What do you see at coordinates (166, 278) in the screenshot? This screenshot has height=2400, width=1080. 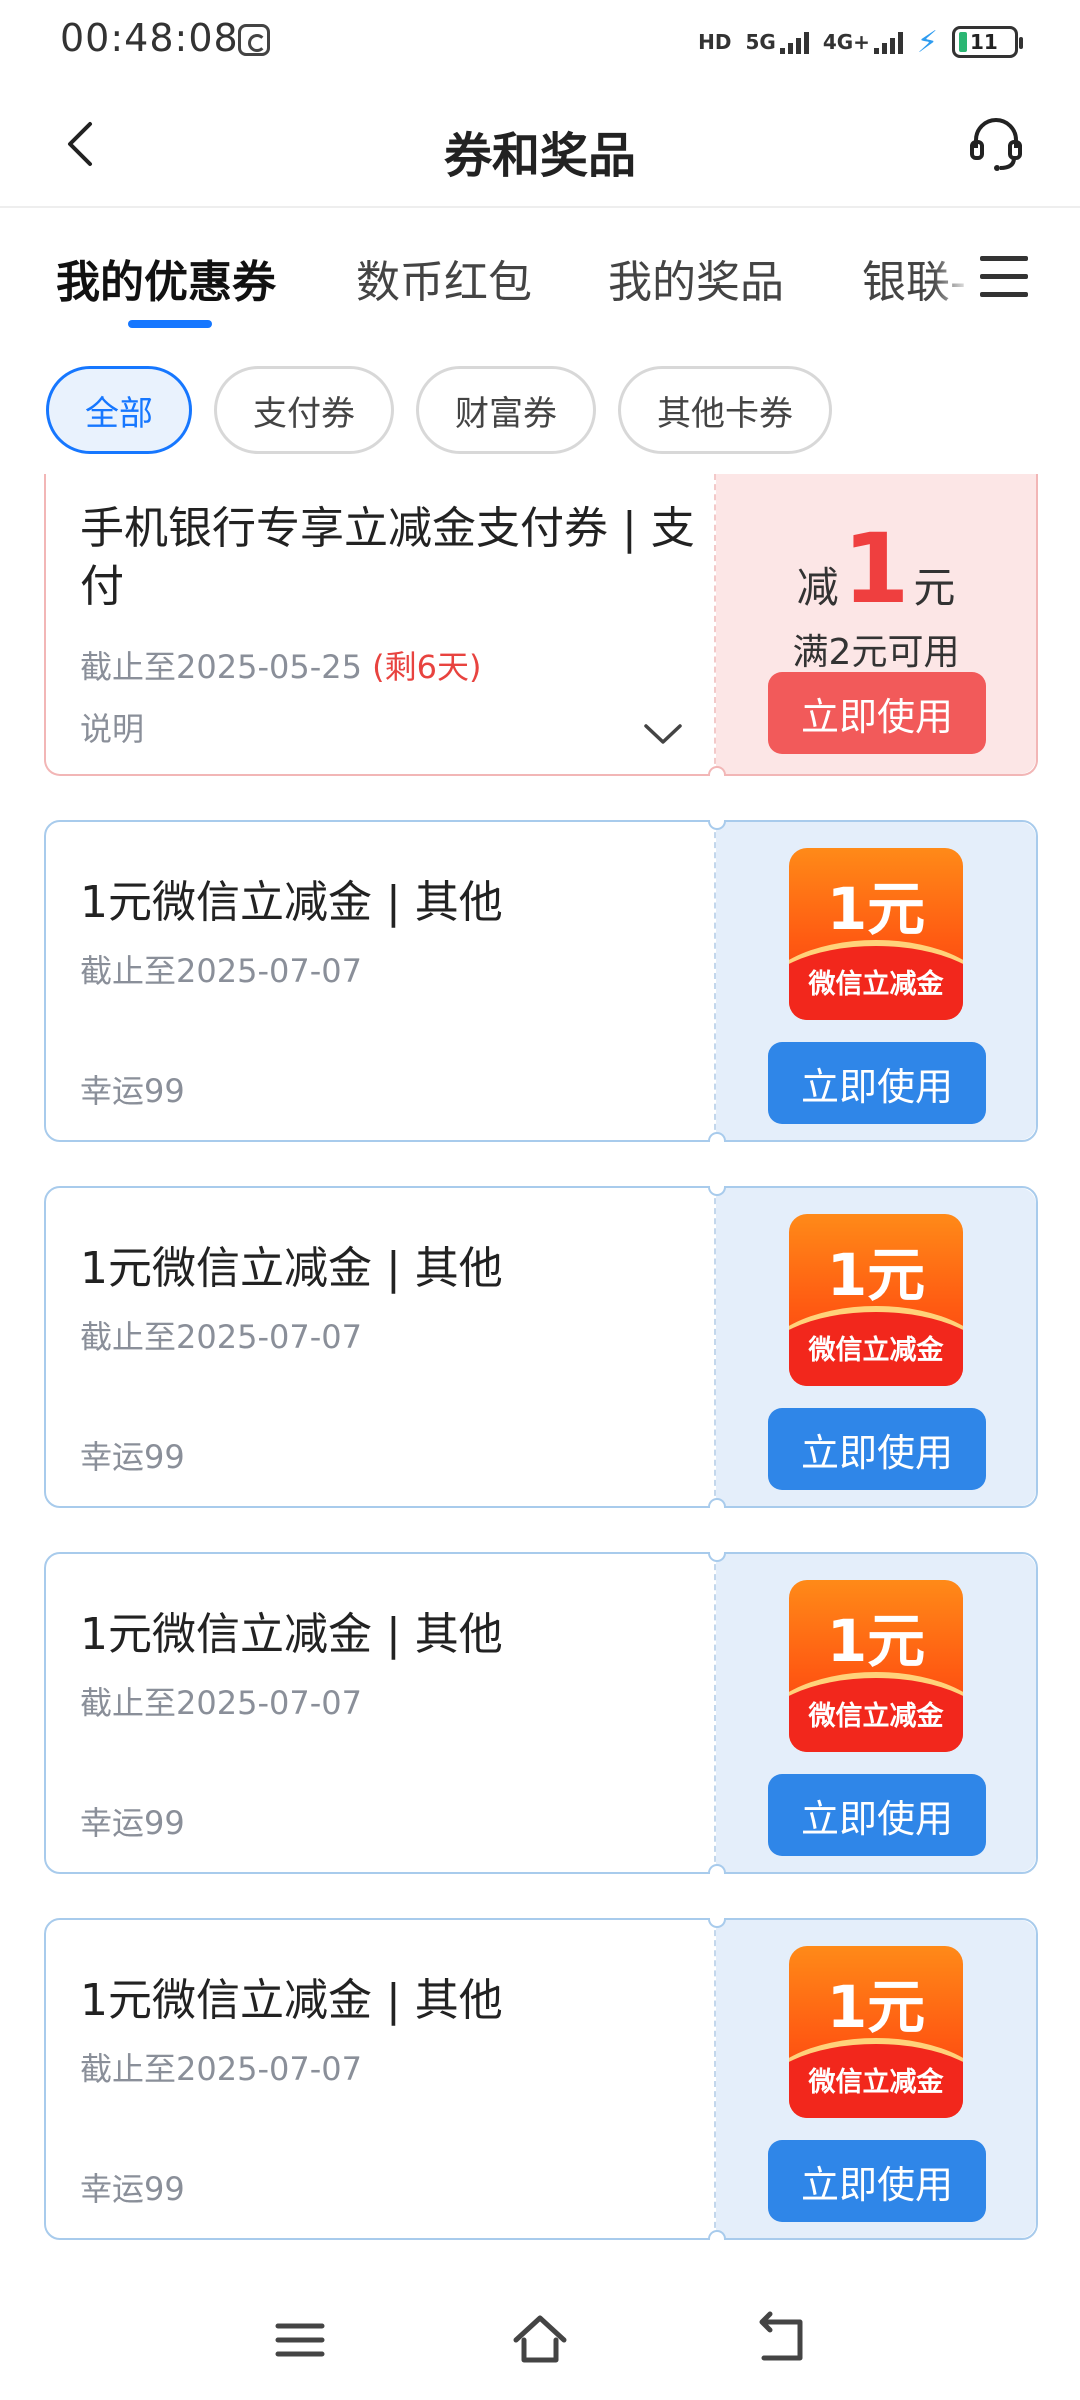 I see `tab-my-coupons: 我的优惠券` at bounding box center [166, 278].